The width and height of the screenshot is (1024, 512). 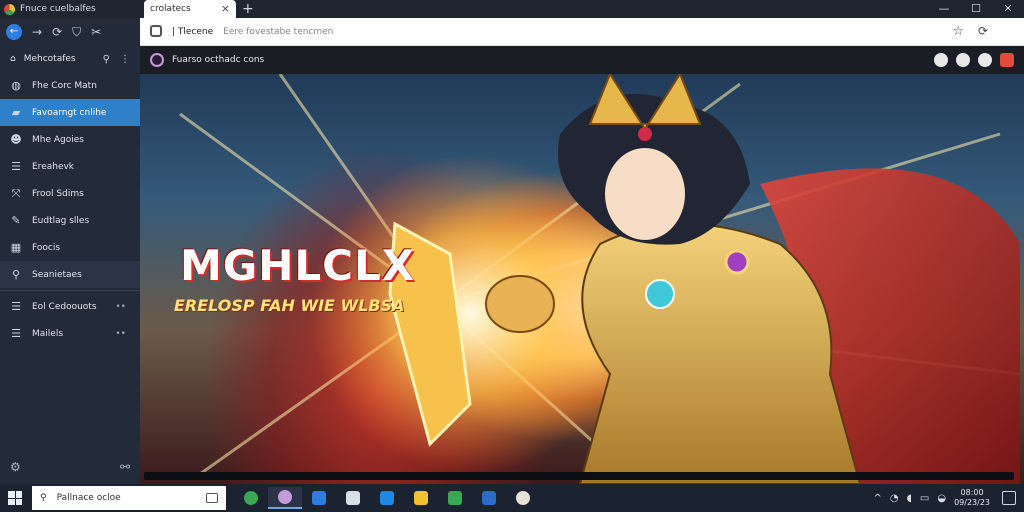 What do you see at coordinates (972, 502) in the screenshot?
I see `clock-date: 09/23/23` at bounding box center [972, 502].